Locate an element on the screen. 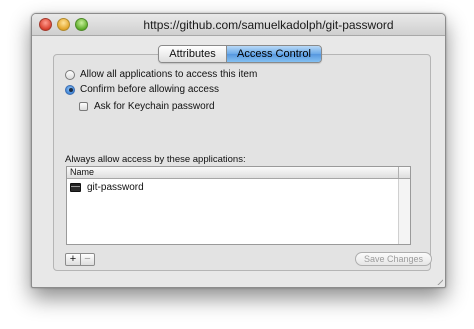 The height and width of the screenshot is (329, 474). add-app-button: + is located at coordinates (73, 259).